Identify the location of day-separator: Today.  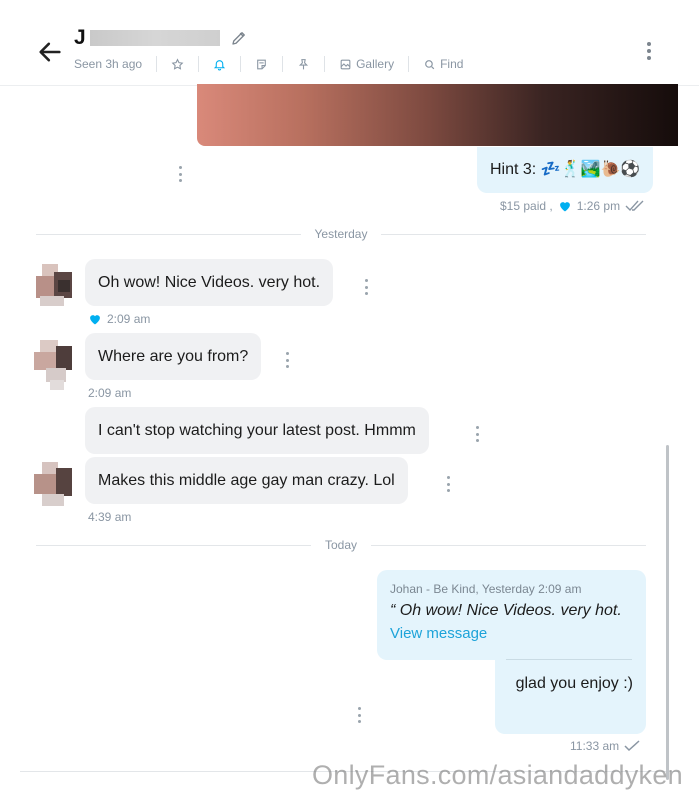
(341, 545).